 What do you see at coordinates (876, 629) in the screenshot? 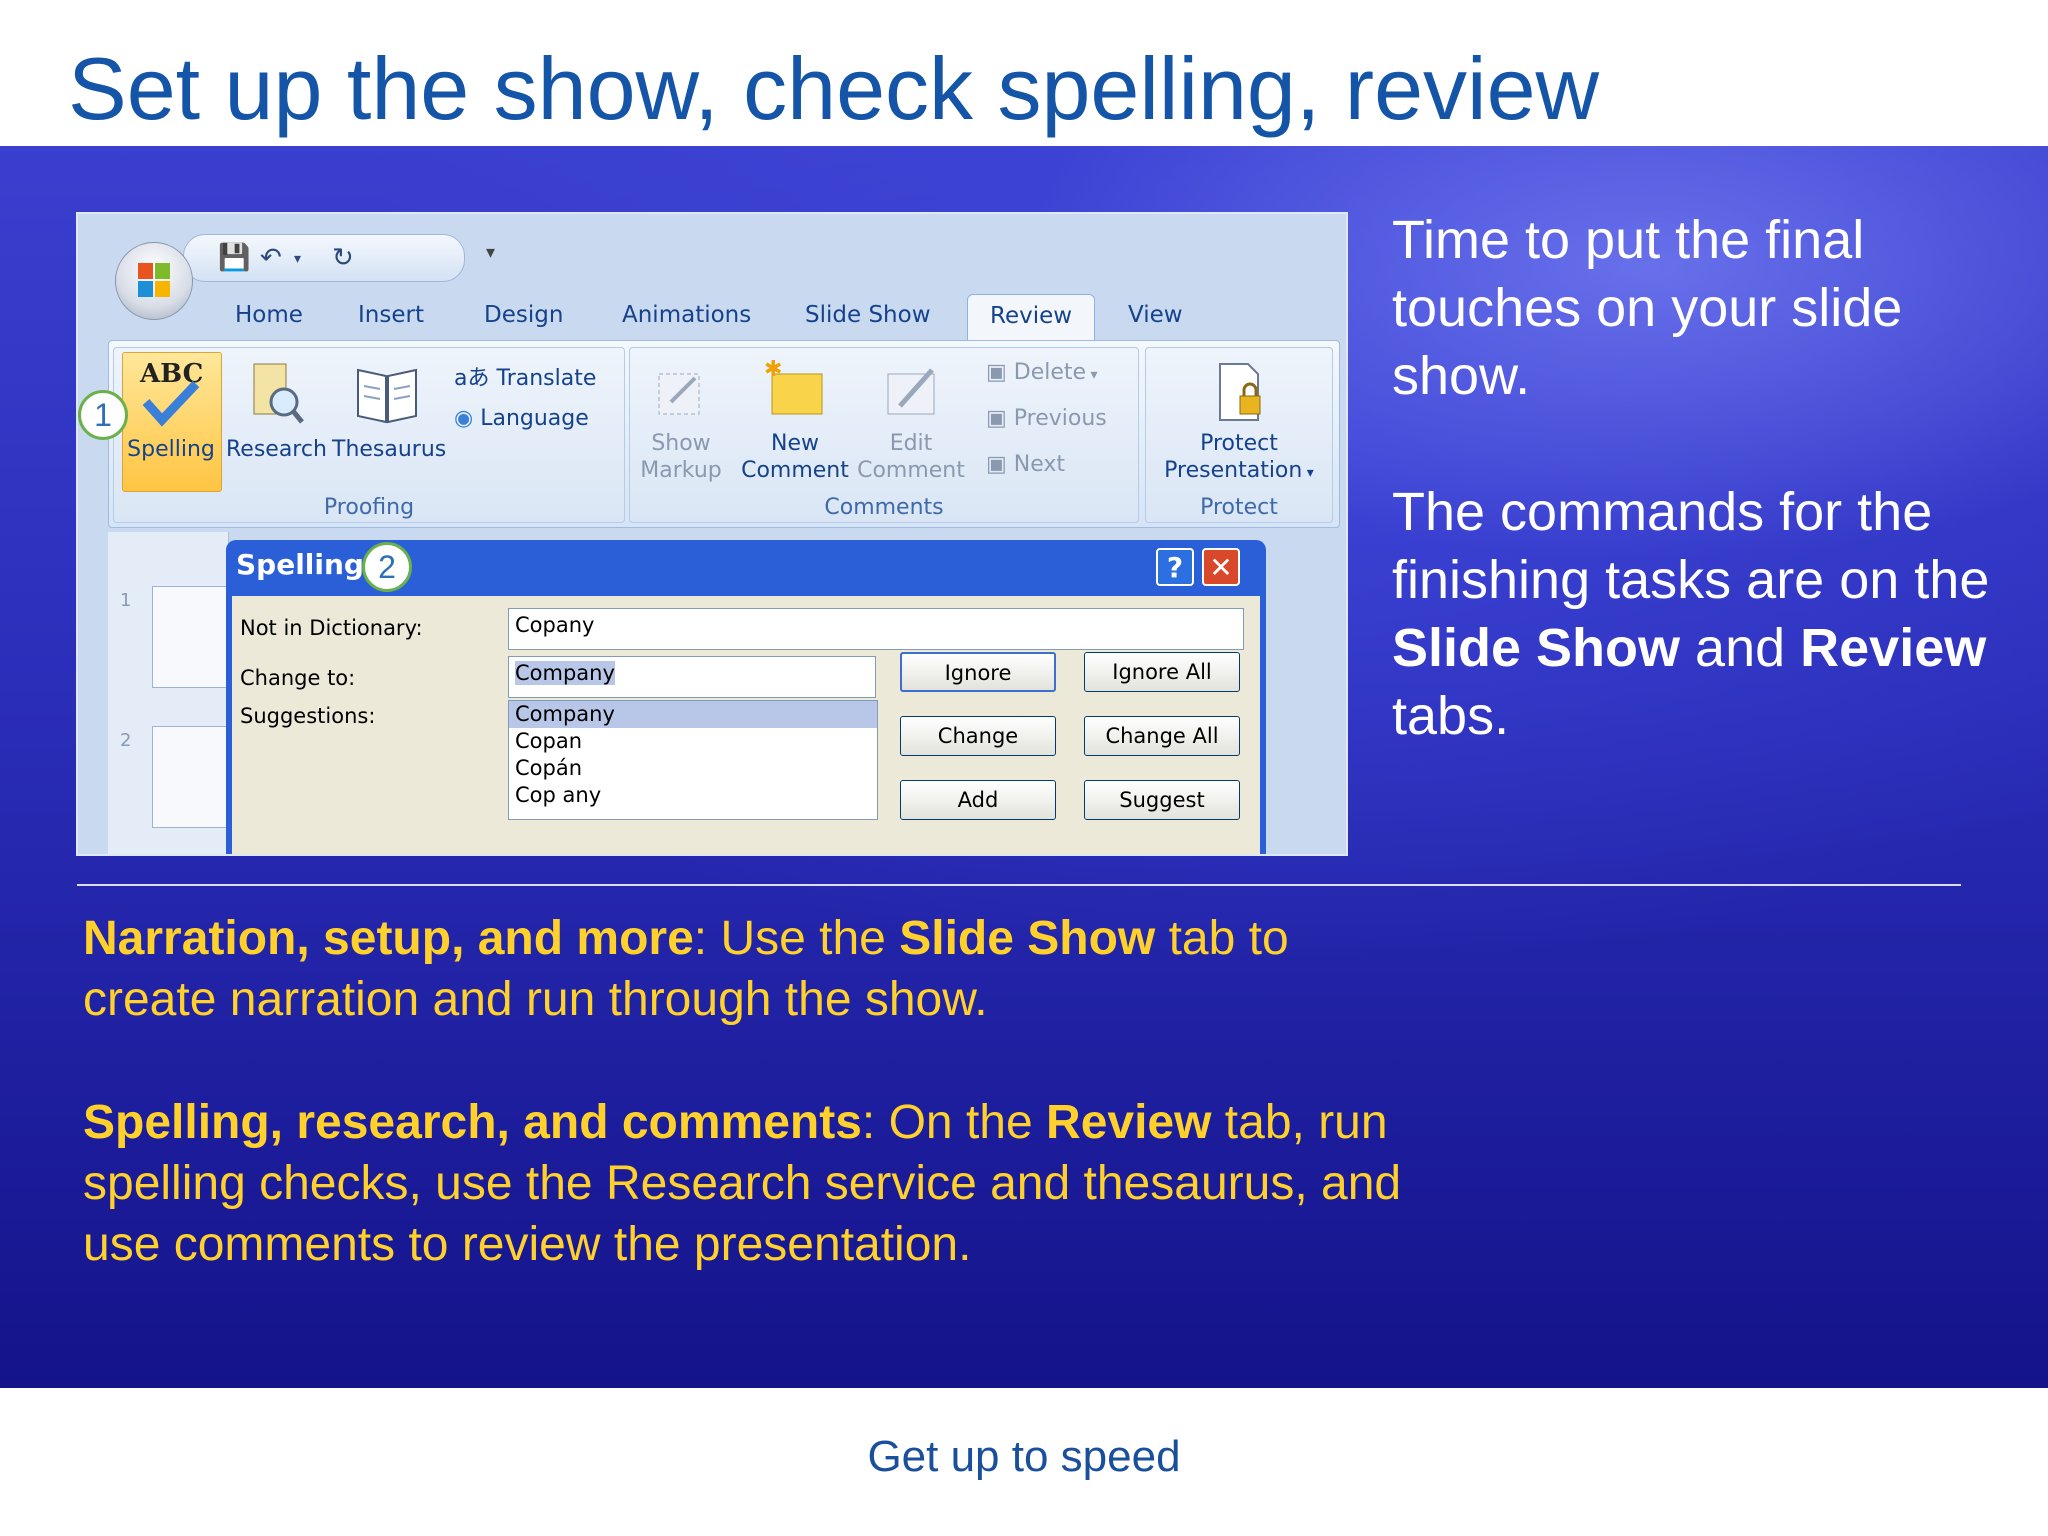
I see `not-in-dictionary-field: Copany` at bounding box center [876, 629].